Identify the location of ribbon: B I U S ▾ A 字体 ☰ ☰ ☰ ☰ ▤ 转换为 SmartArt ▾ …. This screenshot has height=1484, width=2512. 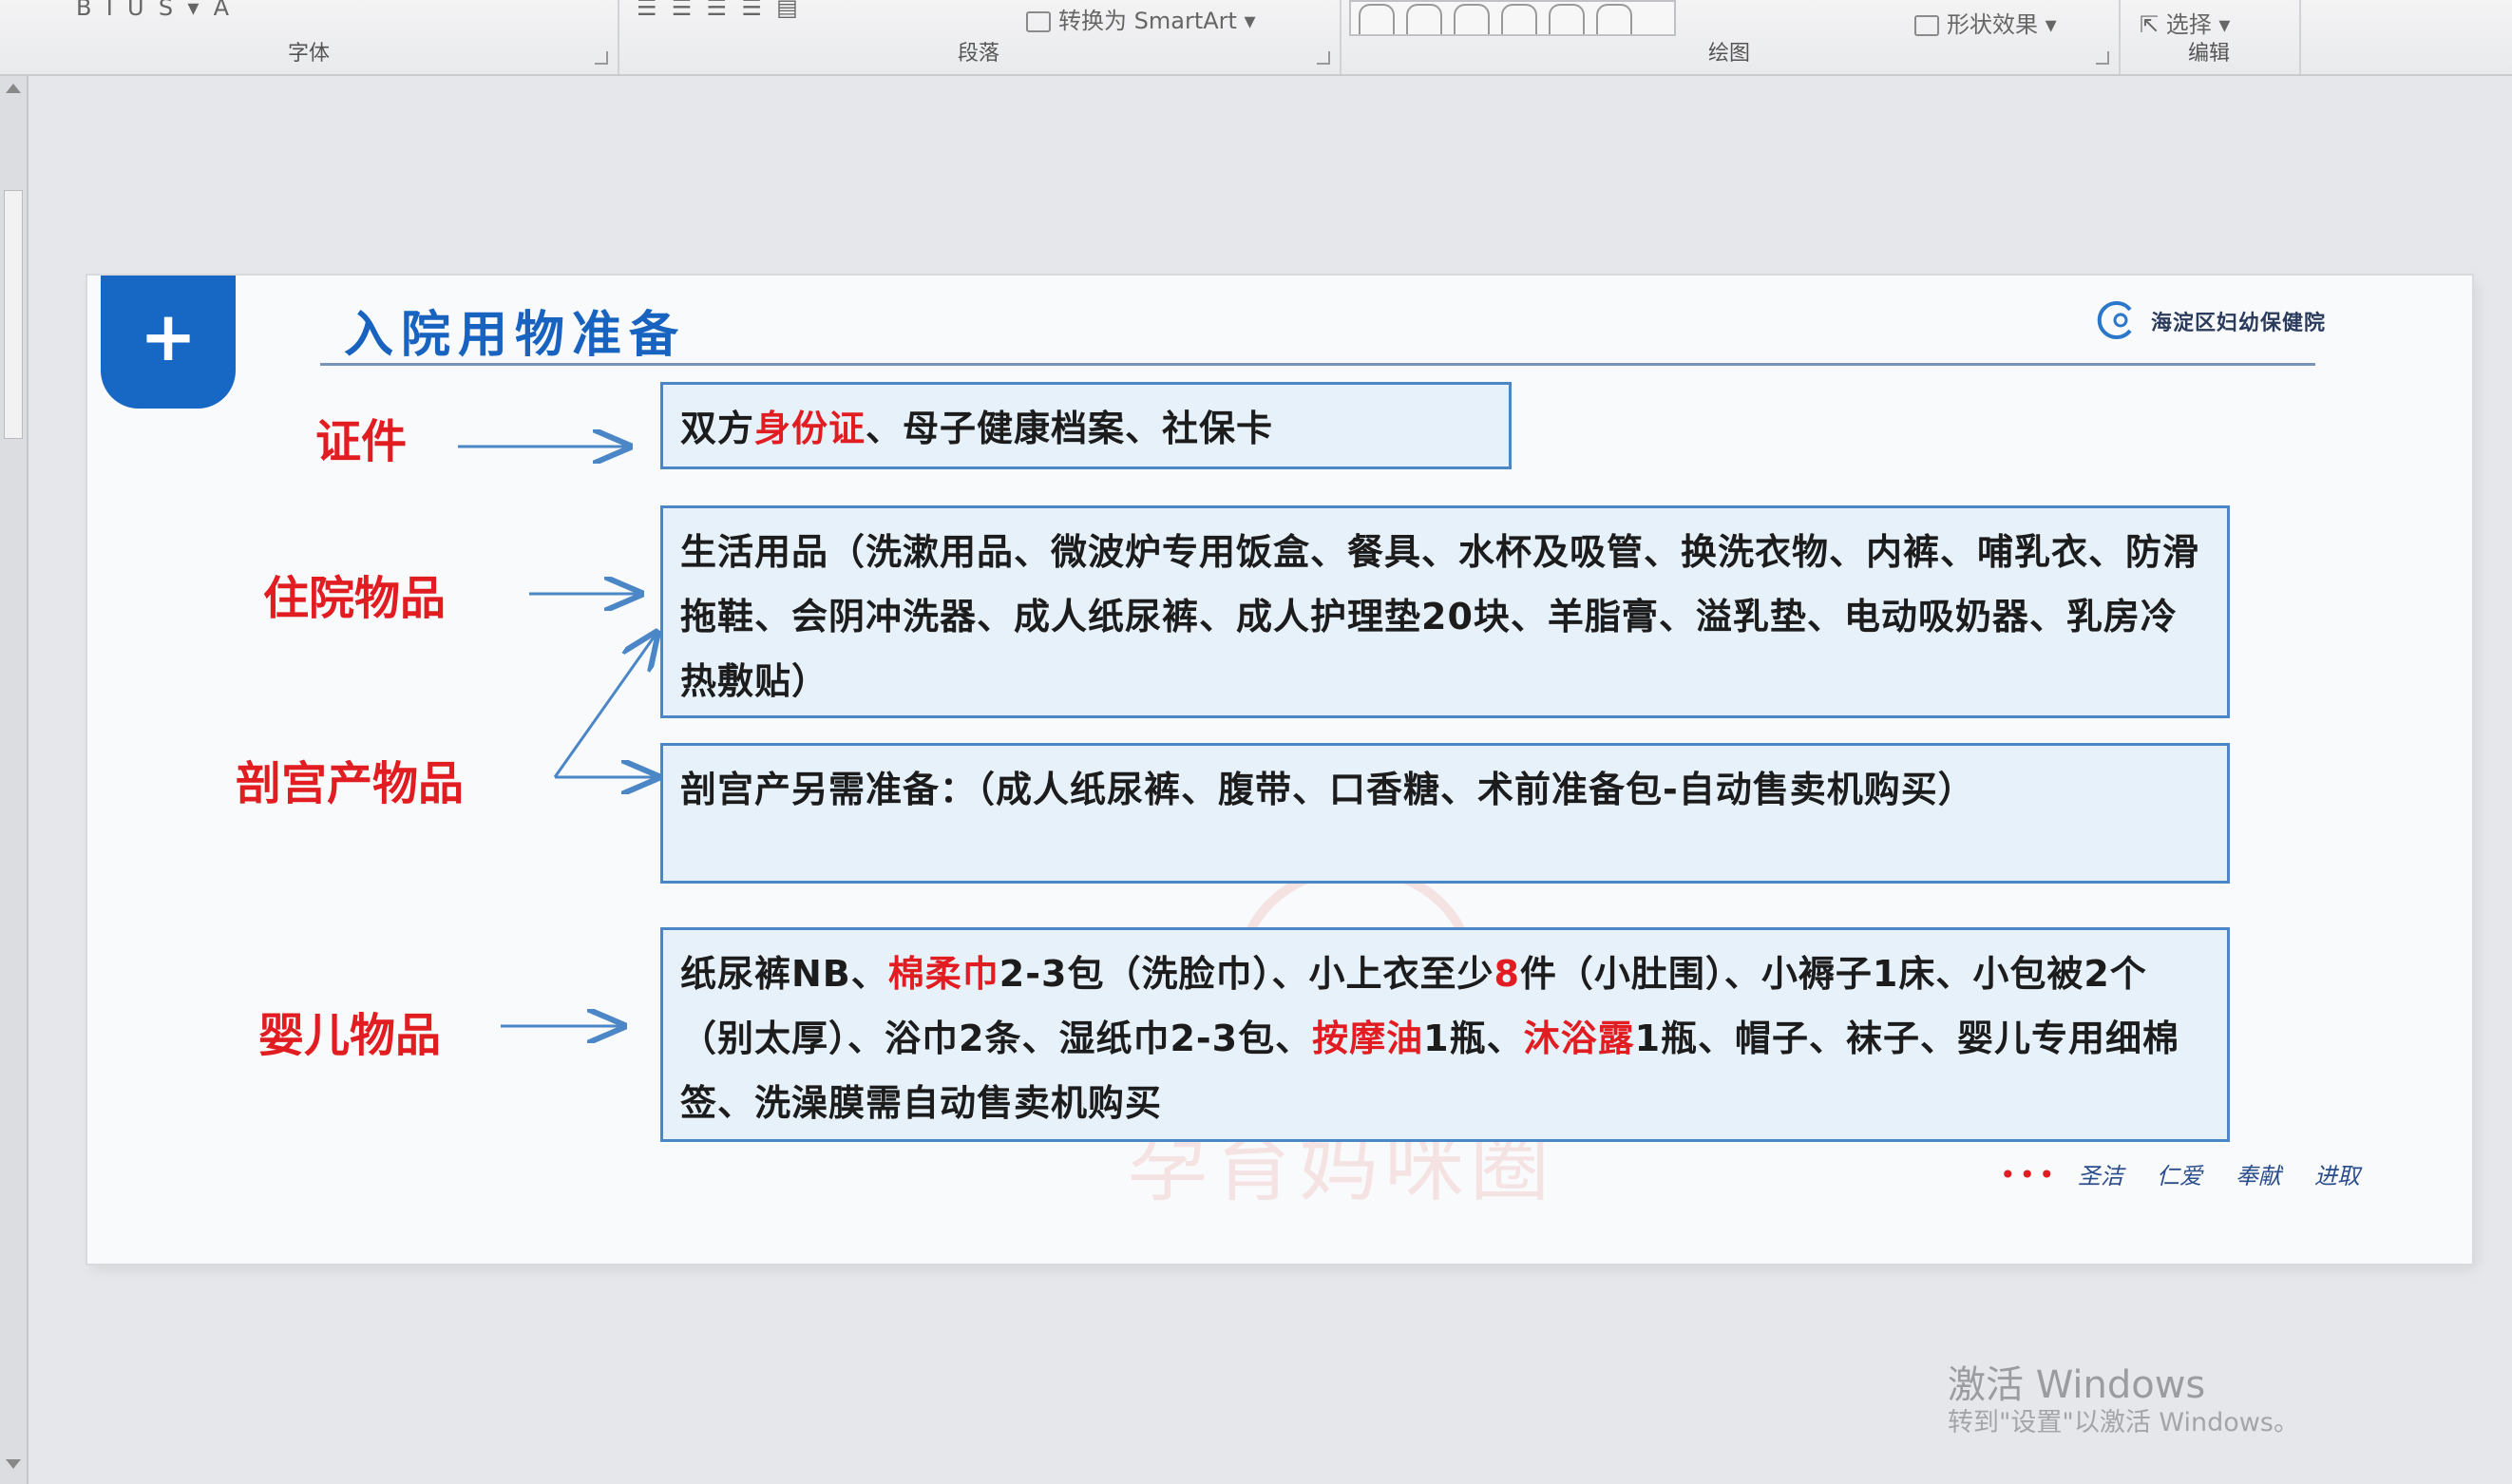
(1256, 38).